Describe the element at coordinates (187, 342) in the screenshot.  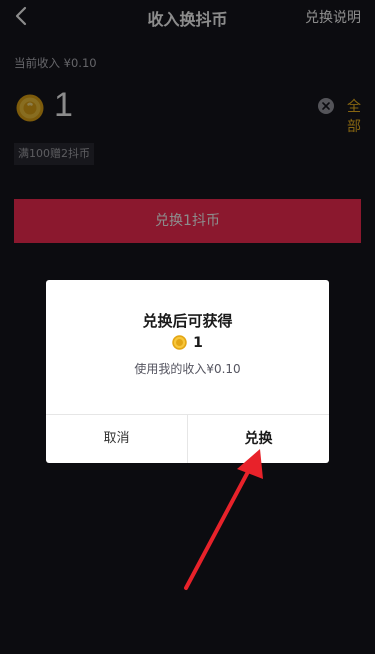
I see `dialog-coin-row: 1` at that location.